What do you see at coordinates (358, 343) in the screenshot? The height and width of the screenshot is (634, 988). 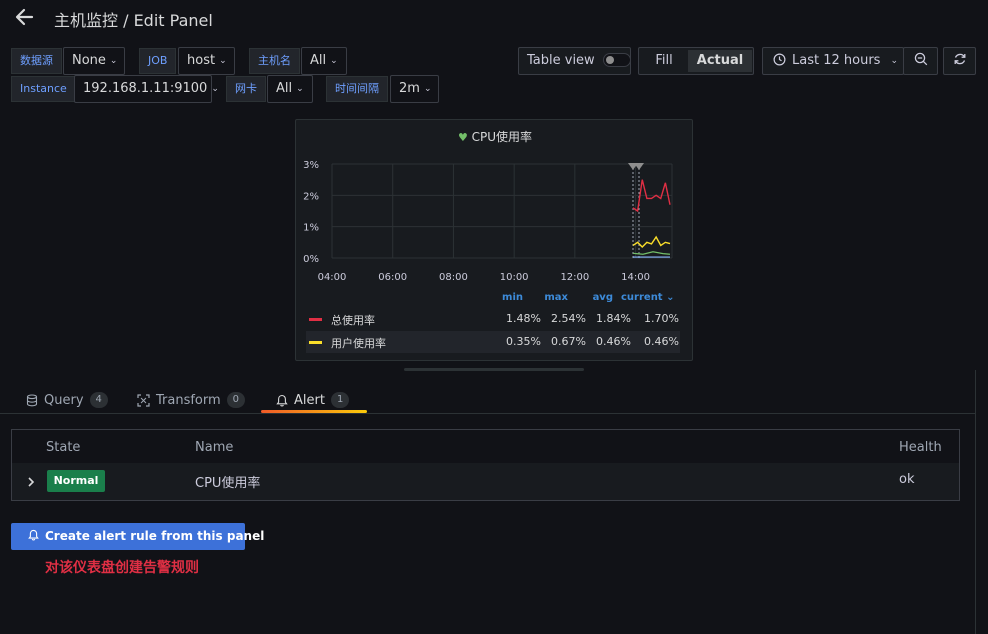 I see `series-name: 用户使用率` at bounding box center [358, 343].